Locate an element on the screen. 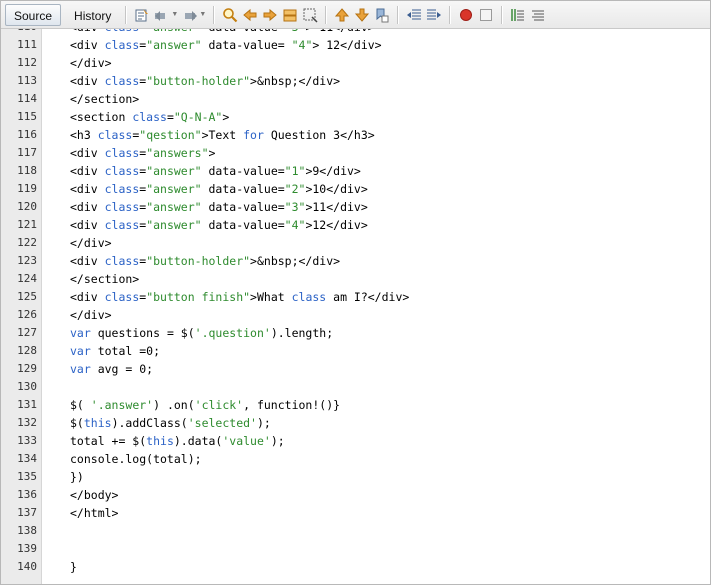  line-number: 131 is located at coordinates (27, 404).